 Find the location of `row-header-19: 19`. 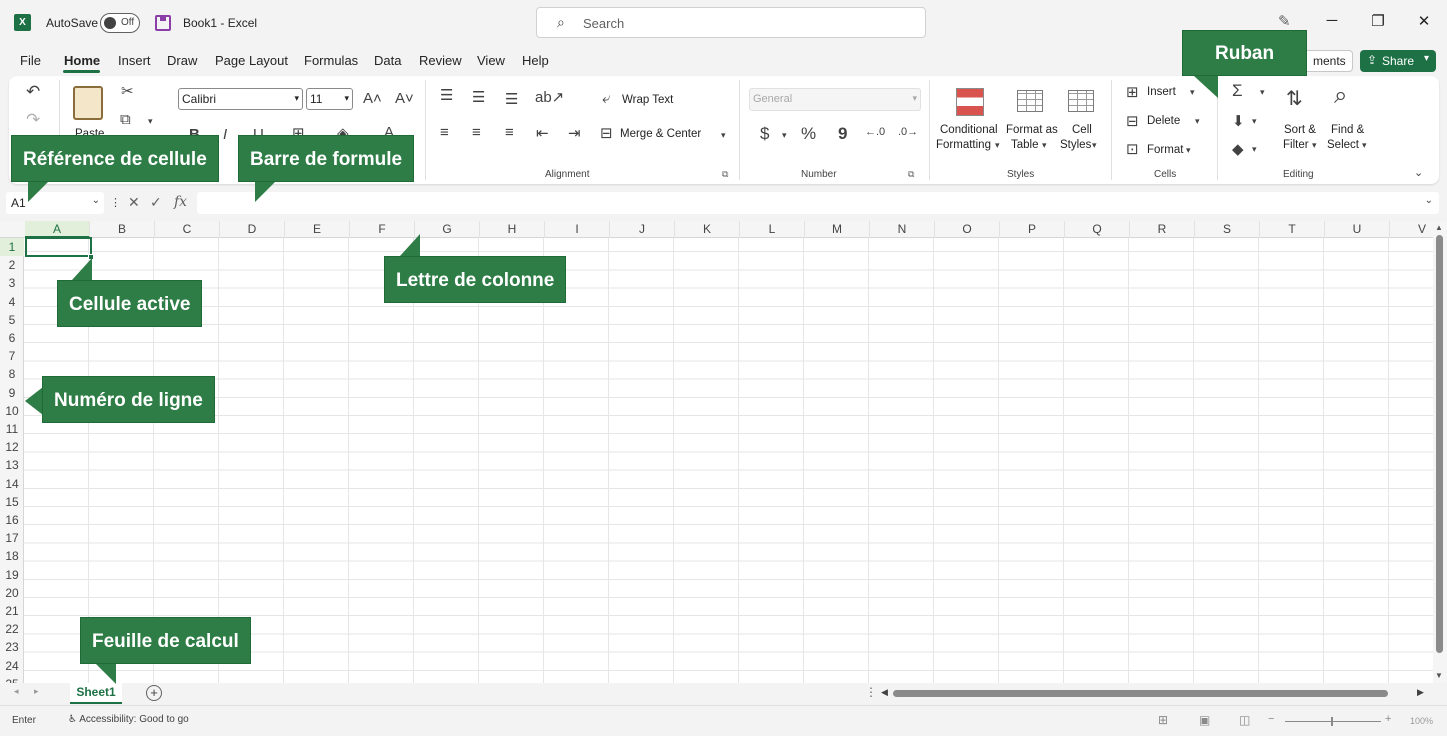

row-header-19: 19 is located at coordinates (12, 575).